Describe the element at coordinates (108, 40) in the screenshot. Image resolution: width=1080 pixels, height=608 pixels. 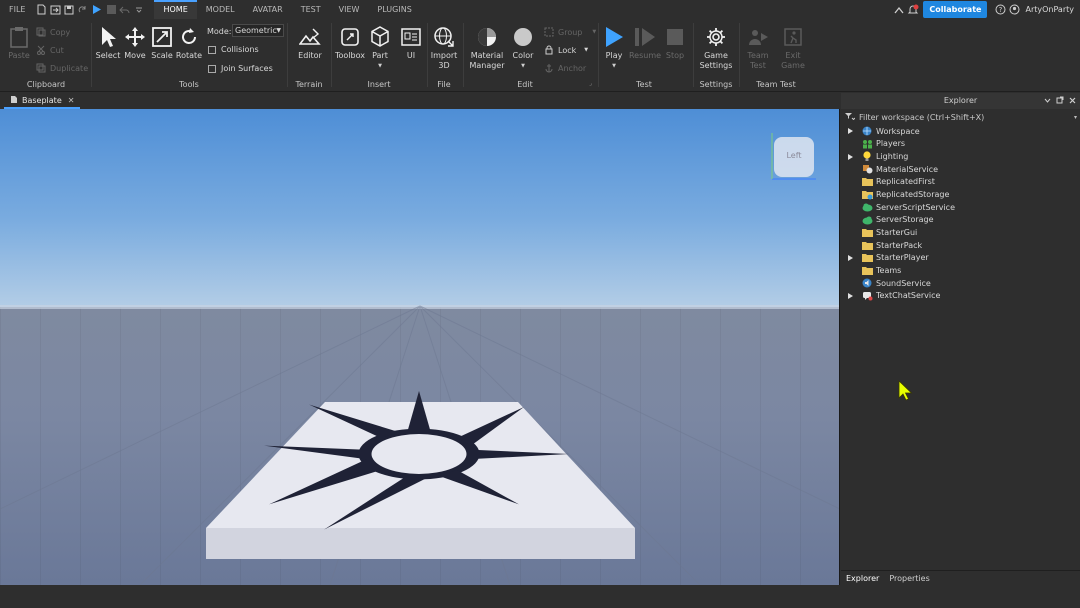
I see `select-tool-button: Select` at that location.